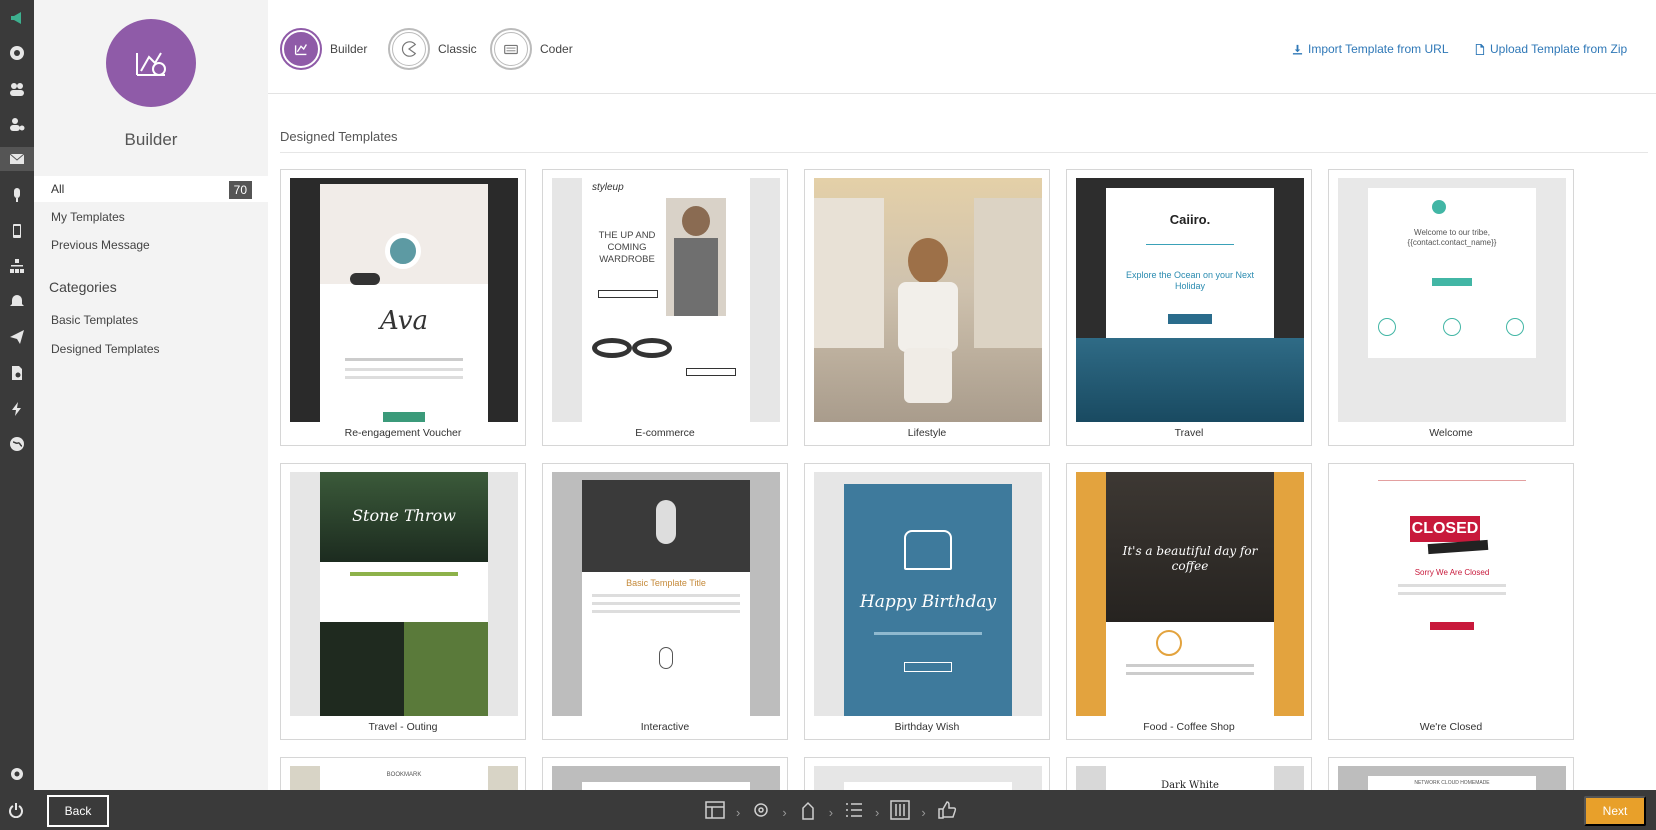 Image resolution: width=1656 pixels, height=830 pixels. Describe the element at coordinates (17, 124) in the screenshot. I see `user-settings-icon` at that location.